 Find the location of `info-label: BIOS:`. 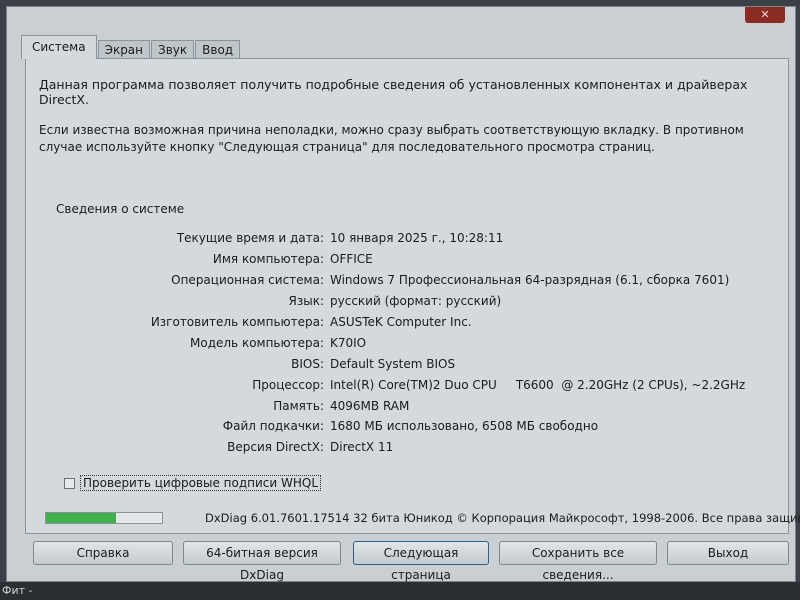

info-label: BIOS: is located at coordinates (307, 363).